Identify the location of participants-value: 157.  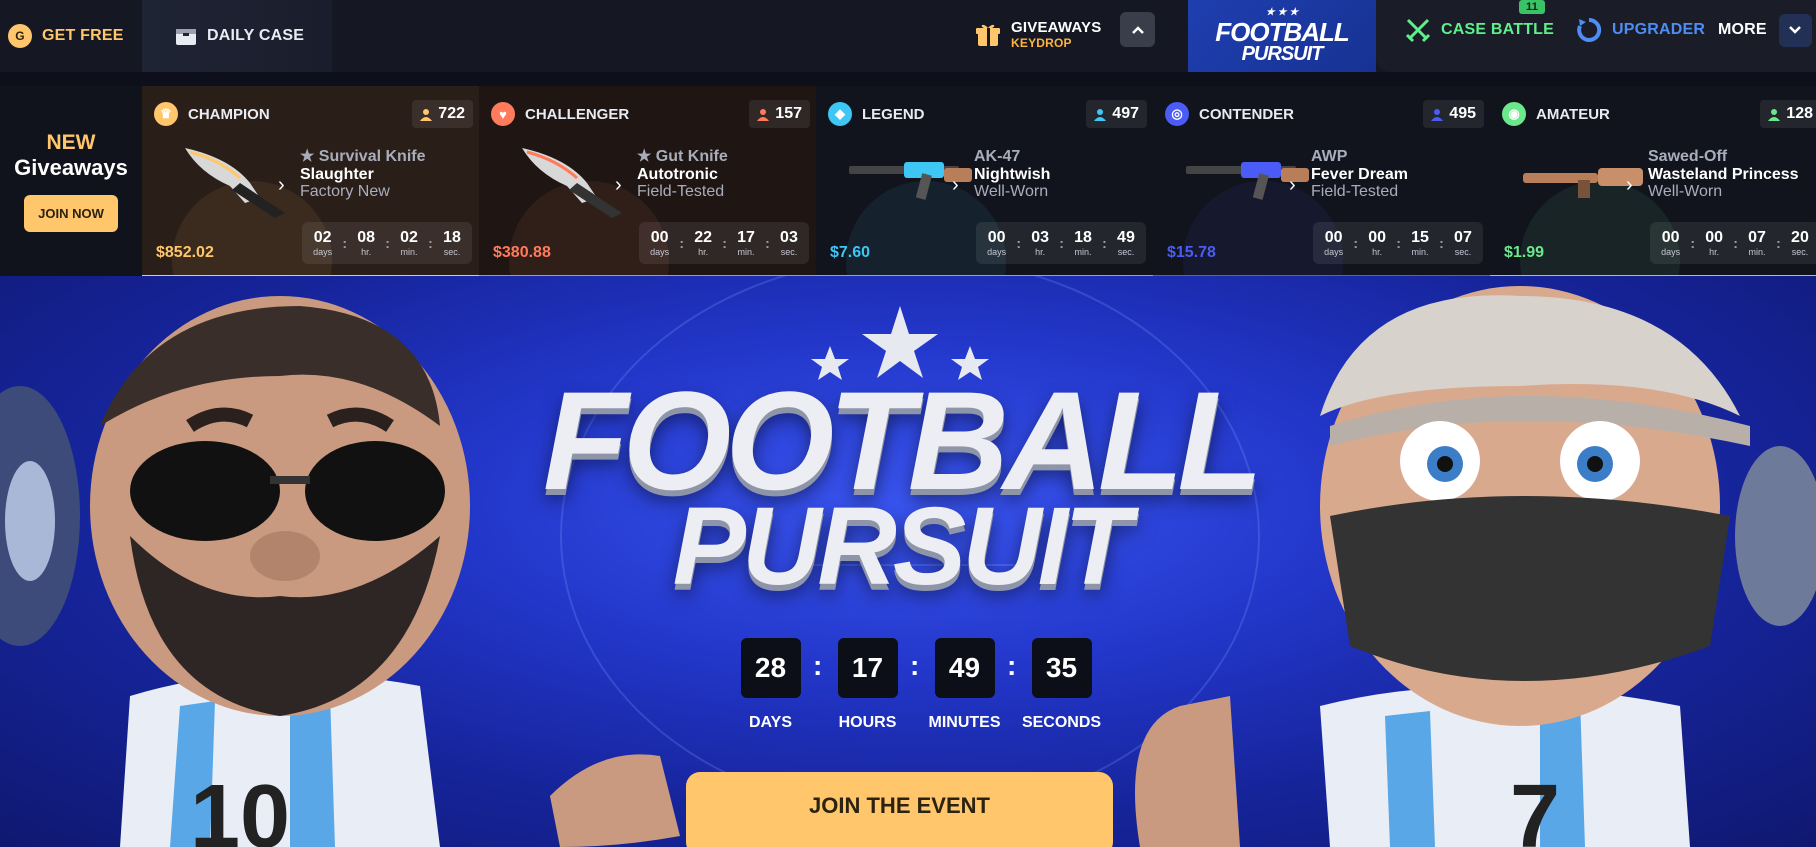
(788, 113).